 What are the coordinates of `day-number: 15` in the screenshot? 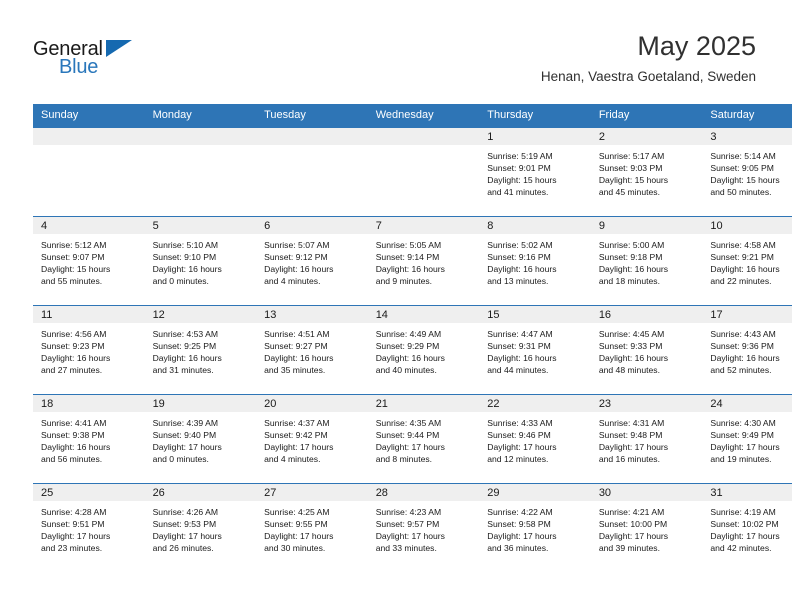 It's located at (535, 314).